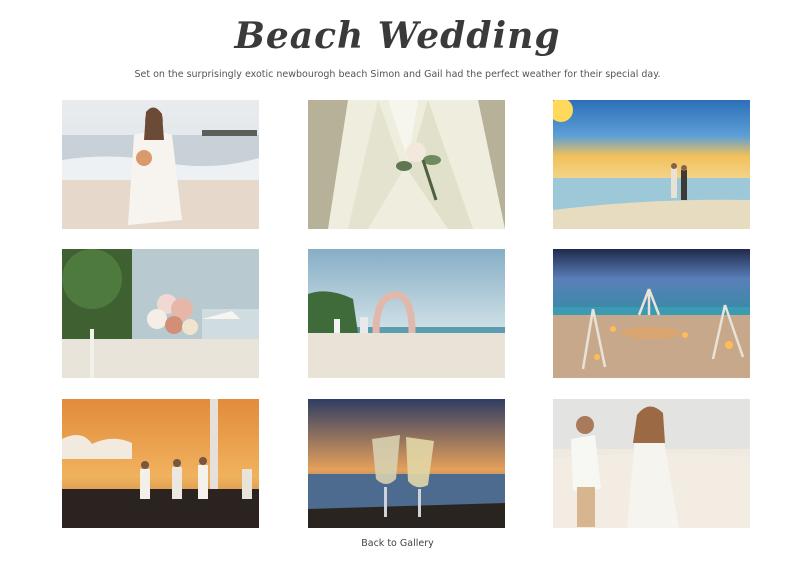 This screenshot has width=795, height=565. I want to click on back-to-gallery-link: Back to Gallery, so click(397, 544).